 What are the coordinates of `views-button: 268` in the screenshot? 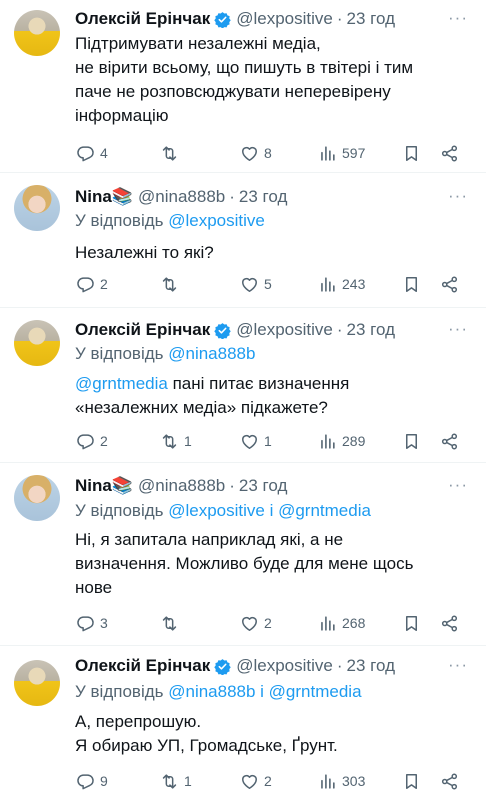 It's located at (341, 623).